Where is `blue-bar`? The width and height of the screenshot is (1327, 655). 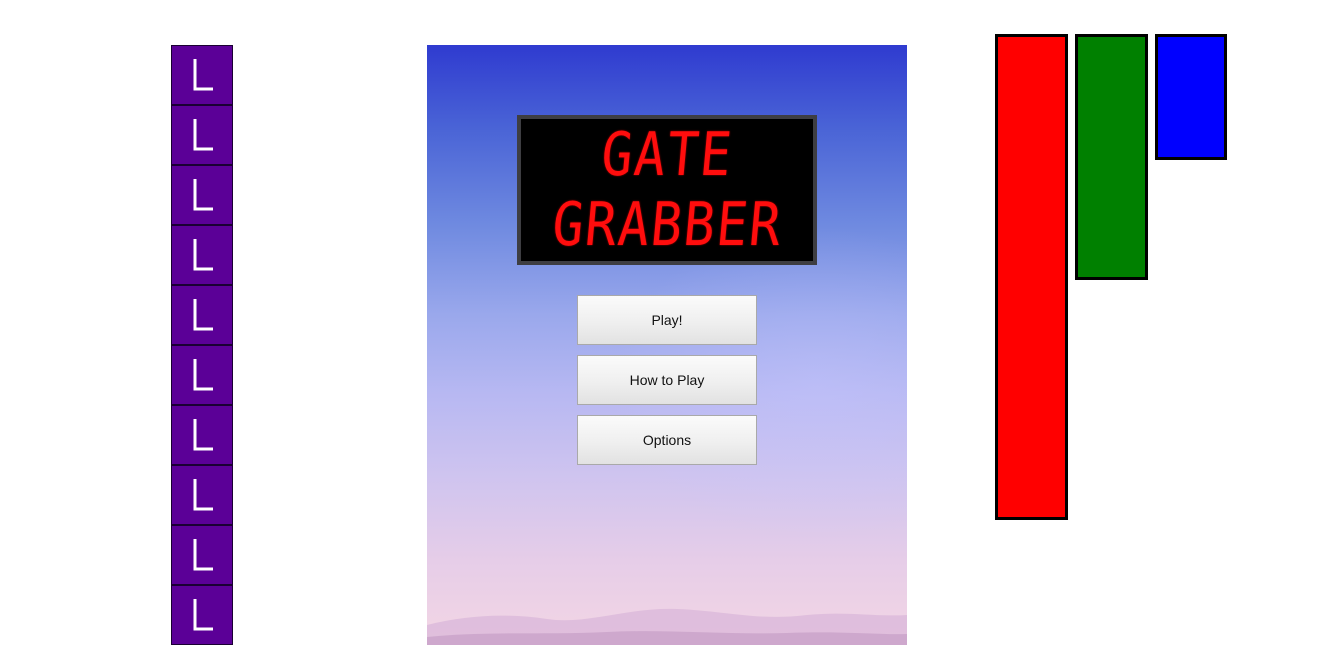
blue-bar is located at coordinates (1191, 97).